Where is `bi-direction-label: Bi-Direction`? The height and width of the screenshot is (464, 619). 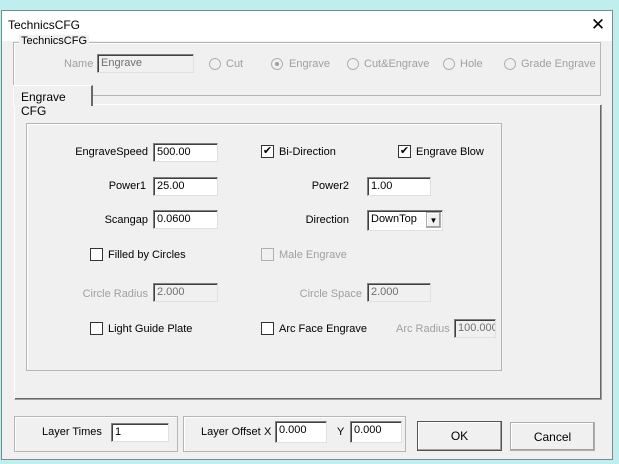 bi-direction-label: Bi-Direction is located at coordinates (307, 152).